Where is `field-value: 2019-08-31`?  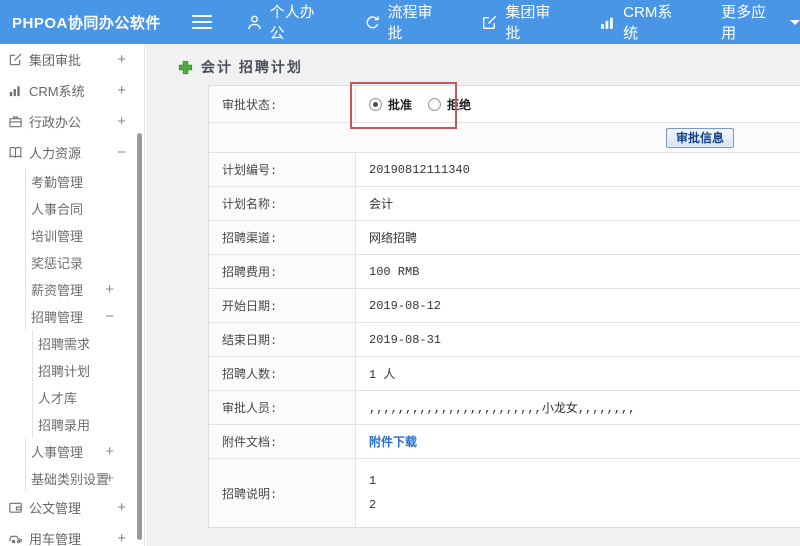
field-value: 2019-08-31 is located at coordinates (405, 339).